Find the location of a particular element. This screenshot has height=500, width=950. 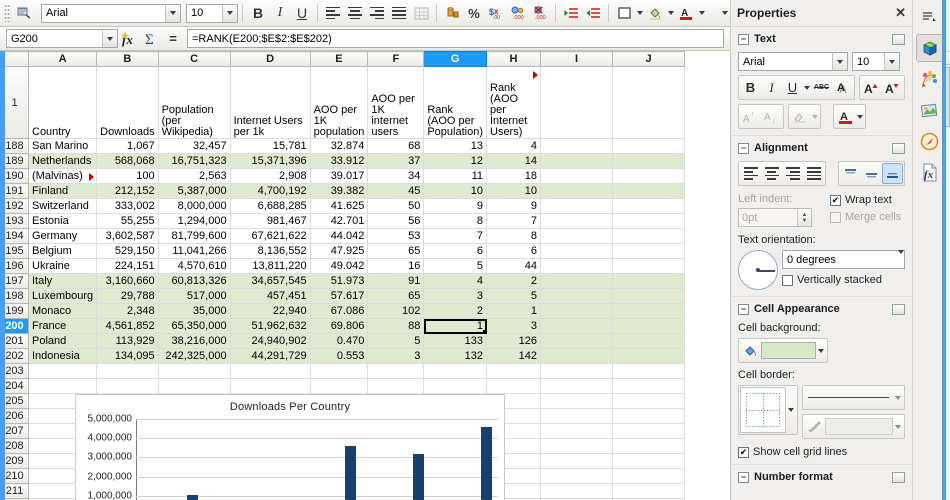

cell: 50 is located at coordinates (396, 206).